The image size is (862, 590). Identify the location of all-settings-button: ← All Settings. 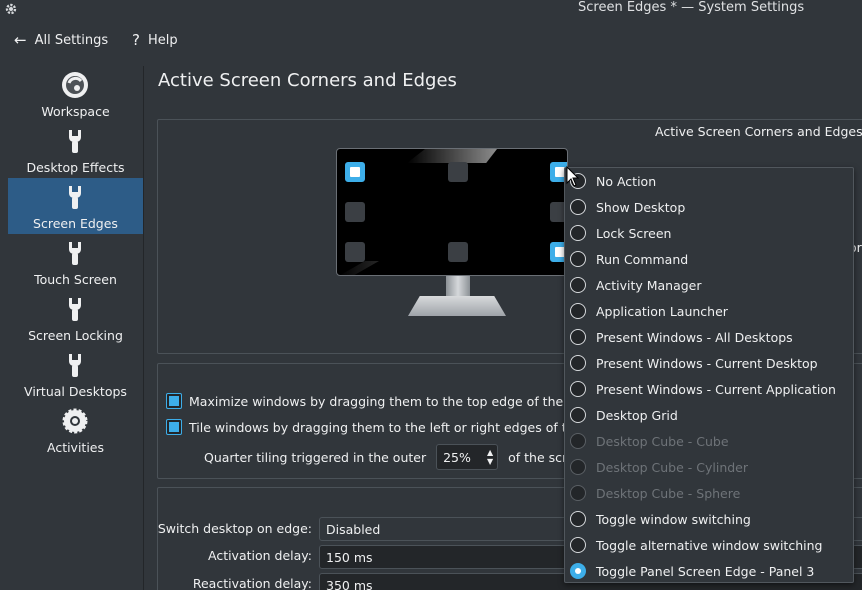
(61, 40).